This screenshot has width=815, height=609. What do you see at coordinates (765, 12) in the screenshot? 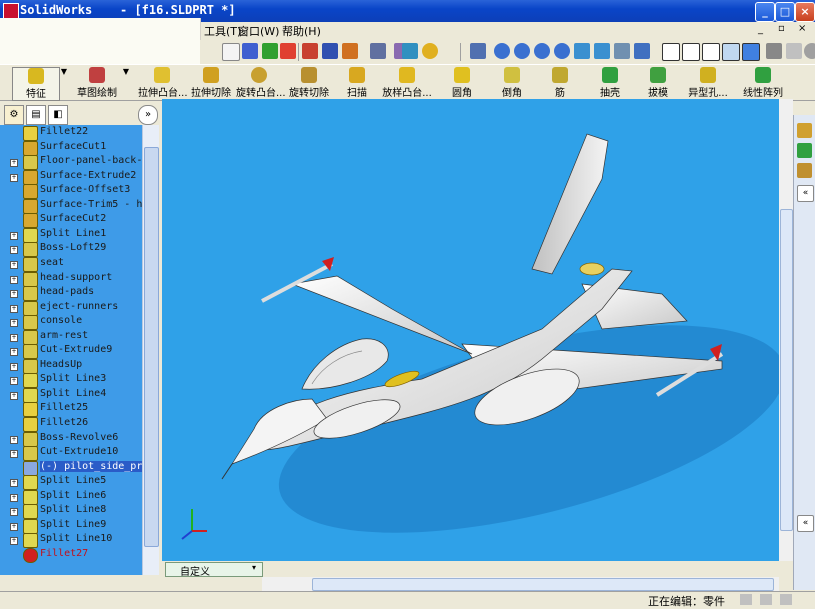
I see `minimize-button: _` at bounding box center [765, 12].